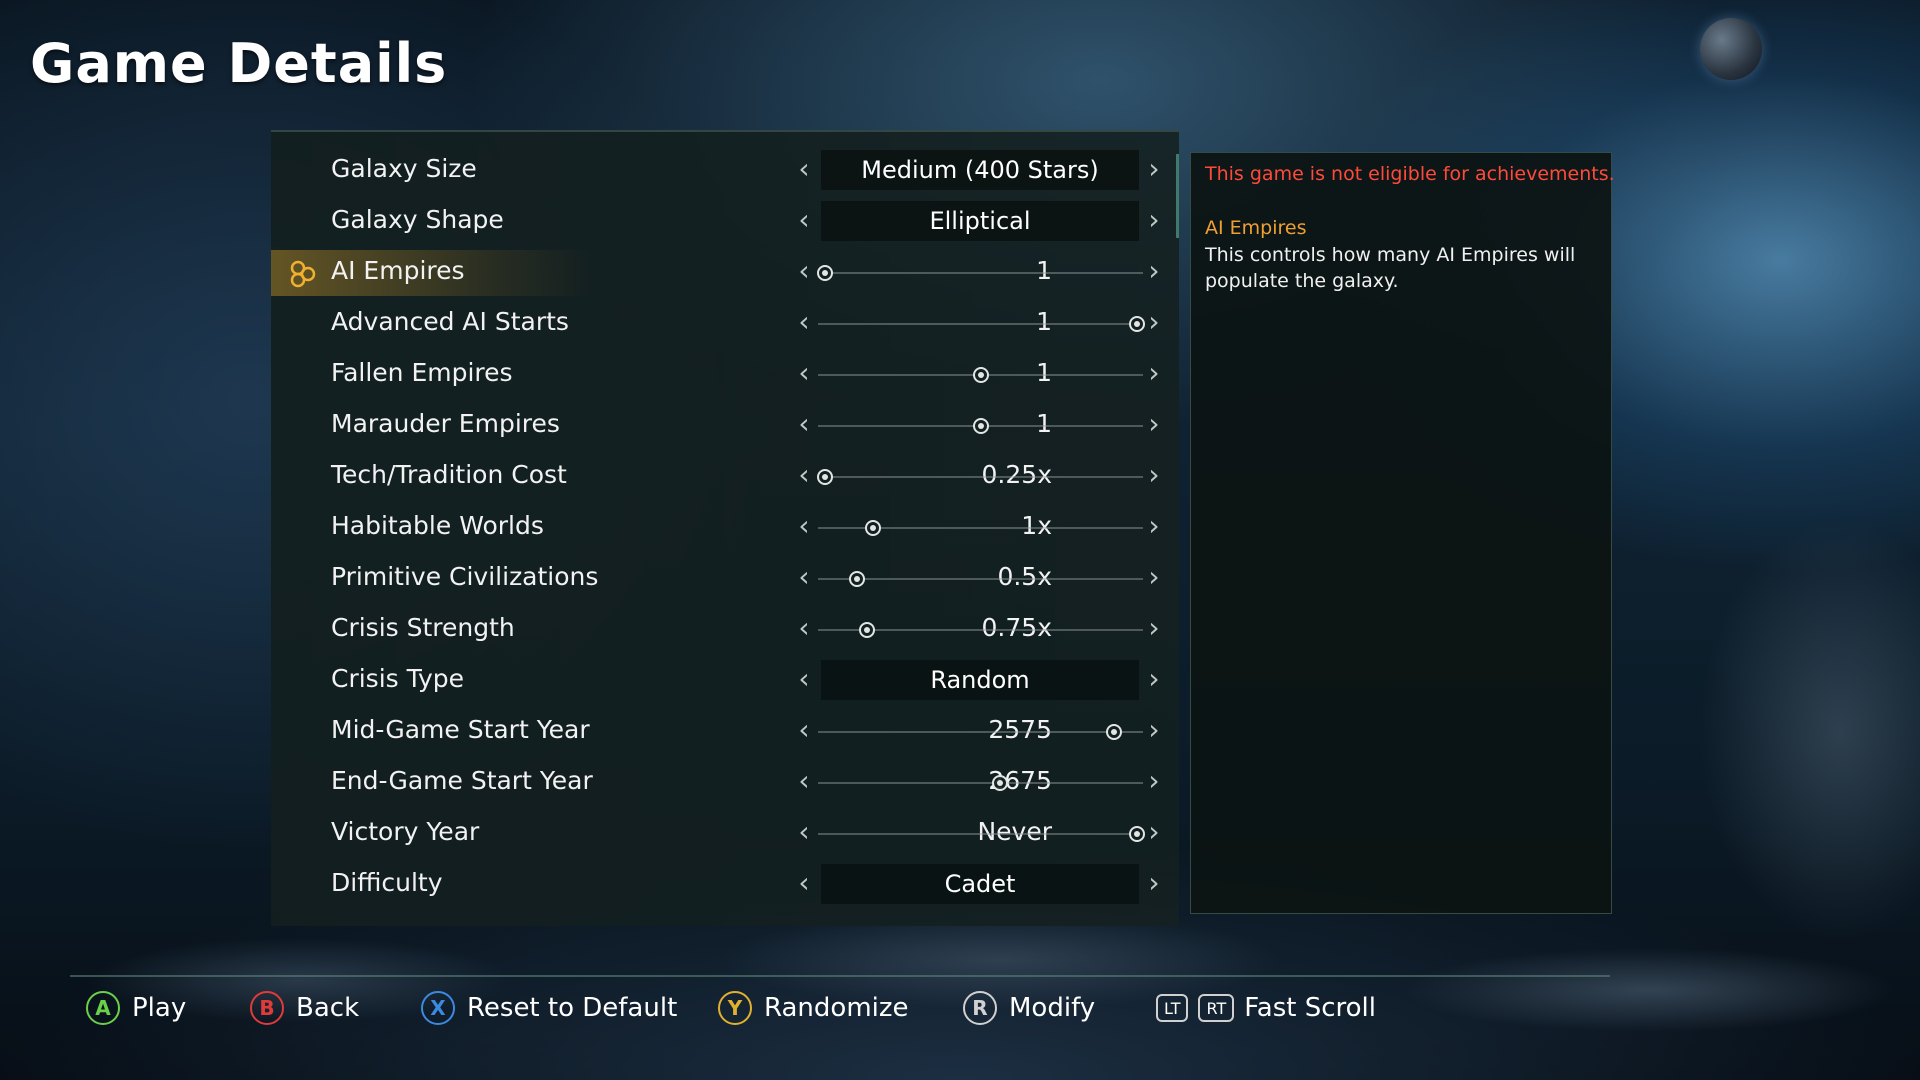 This screenshot has width=1920, height=1080. Describe the element at coordinates (1029, 1008) in the screenshot. I see `modify-button: R Modify` at that location.